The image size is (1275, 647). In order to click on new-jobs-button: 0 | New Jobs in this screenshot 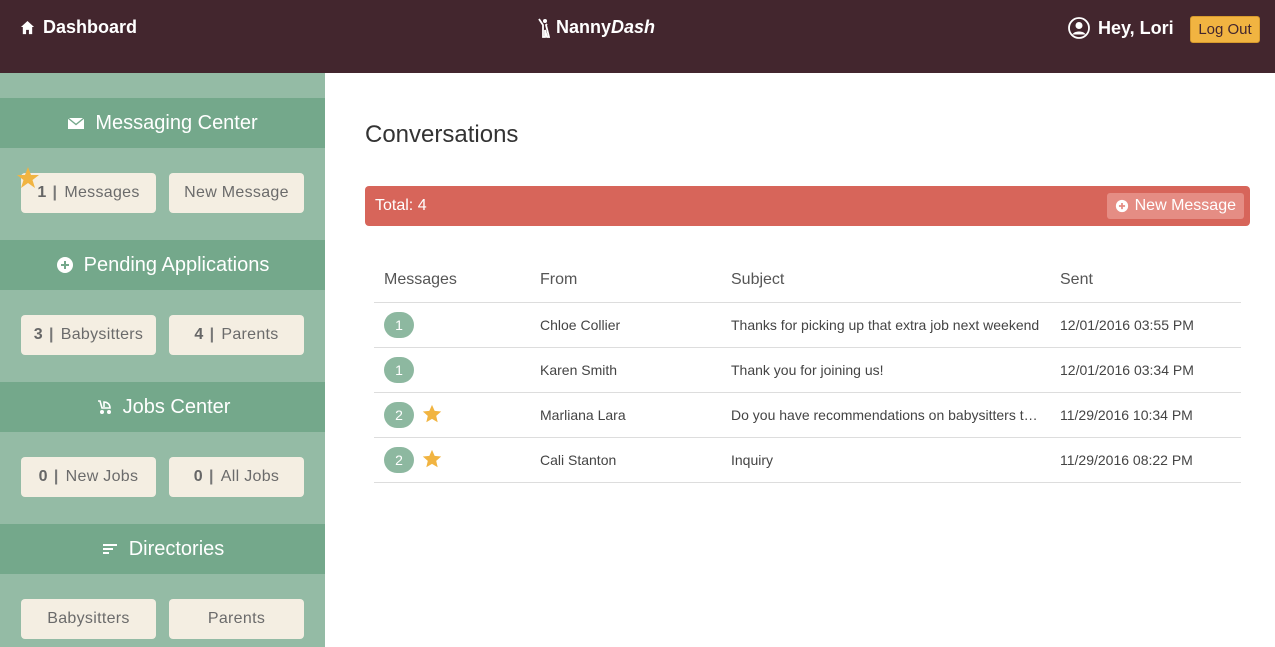, I will do `click(88, 477)`.